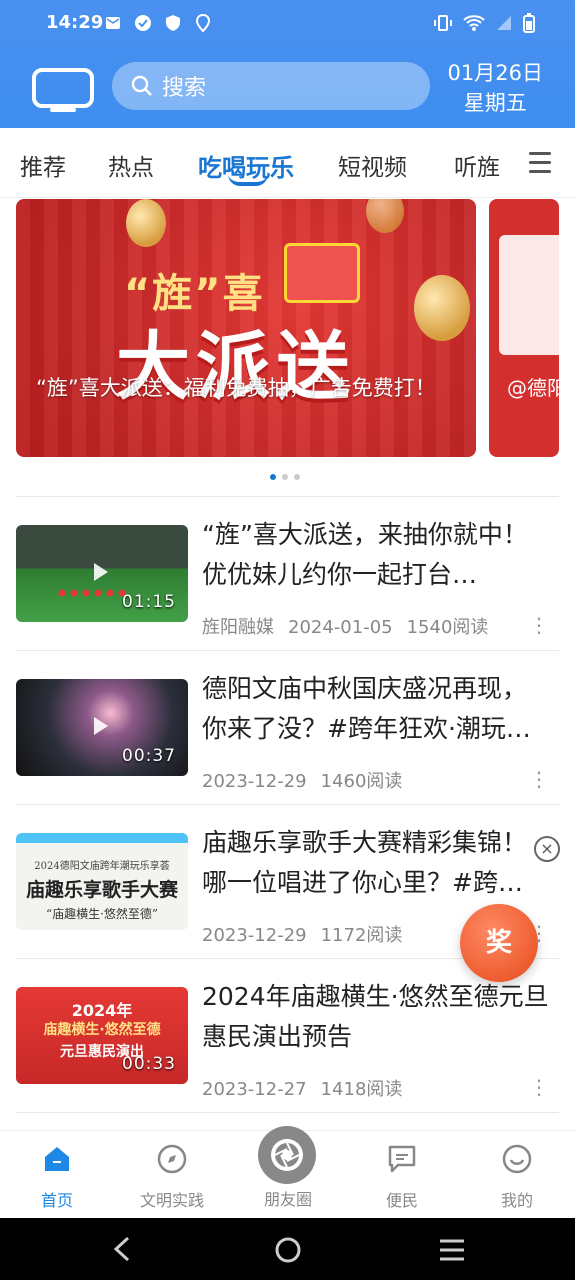  What do you see at coordinates (149, 756) in the screenshot?
I see `video-duration: 00:37` at bounding box center [149, 756].